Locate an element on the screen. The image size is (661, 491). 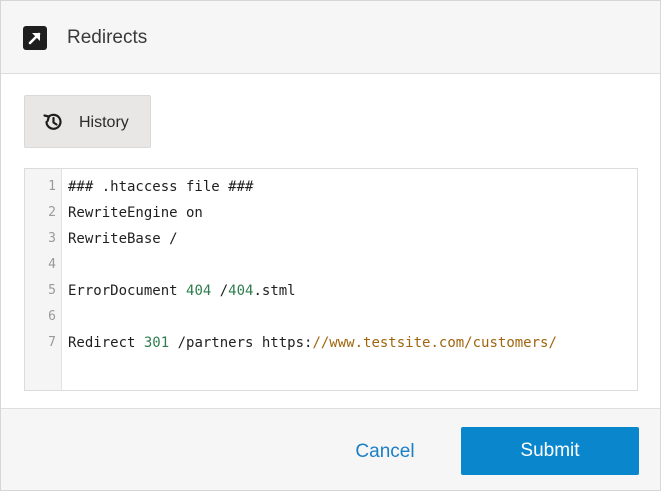
code-line: ErrorDocument 404 /404.stml is located at coordinates (182, 291).